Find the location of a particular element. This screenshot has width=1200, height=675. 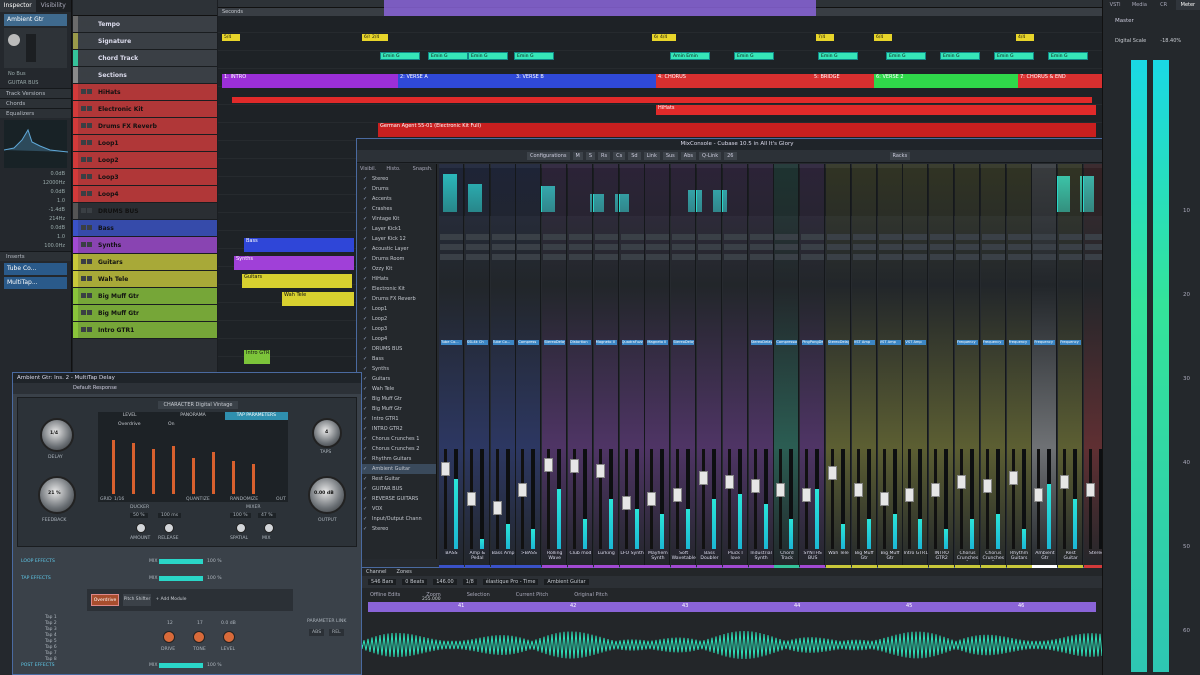

intro-gtr-clip: Intro GTR is located at coordinates (257, 357).